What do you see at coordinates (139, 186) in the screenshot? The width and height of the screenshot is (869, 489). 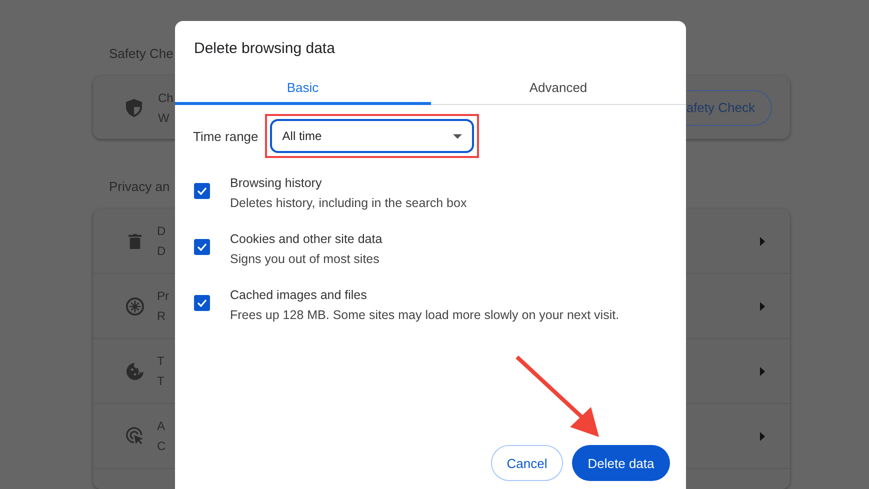 I see `section-heading: Privacy an` at bounding box center [139, 186].